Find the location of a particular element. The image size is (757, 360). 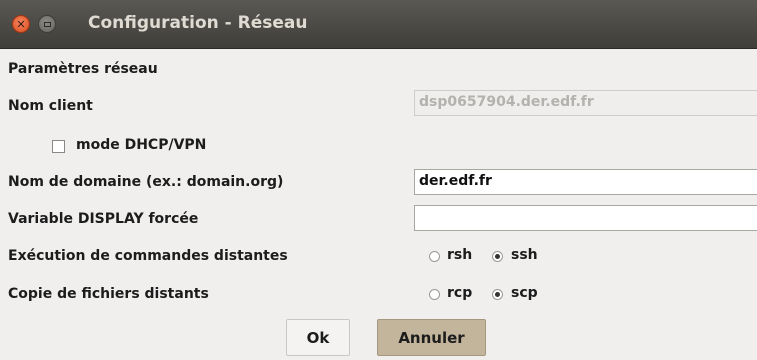

minimize-icon is located at coordinates (47, 24).